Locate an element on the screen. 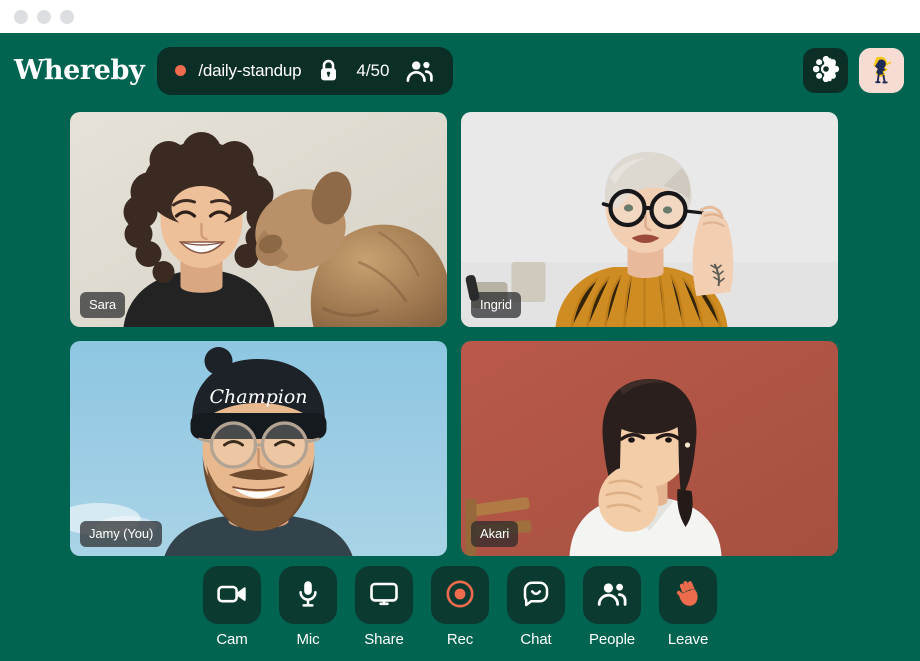 This screenshot has width=920, height=661. leave-button-surface is located at coordinates (688, 595).